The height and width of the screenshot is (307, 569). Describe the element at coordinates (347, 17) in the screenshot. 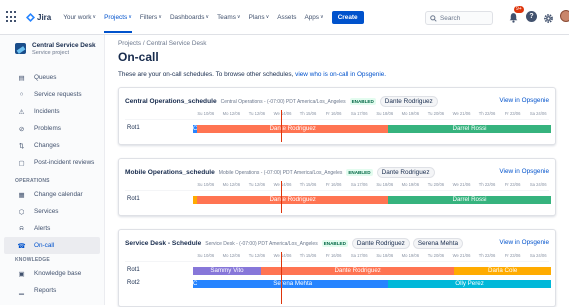

I see `create-button: Create` at that location.